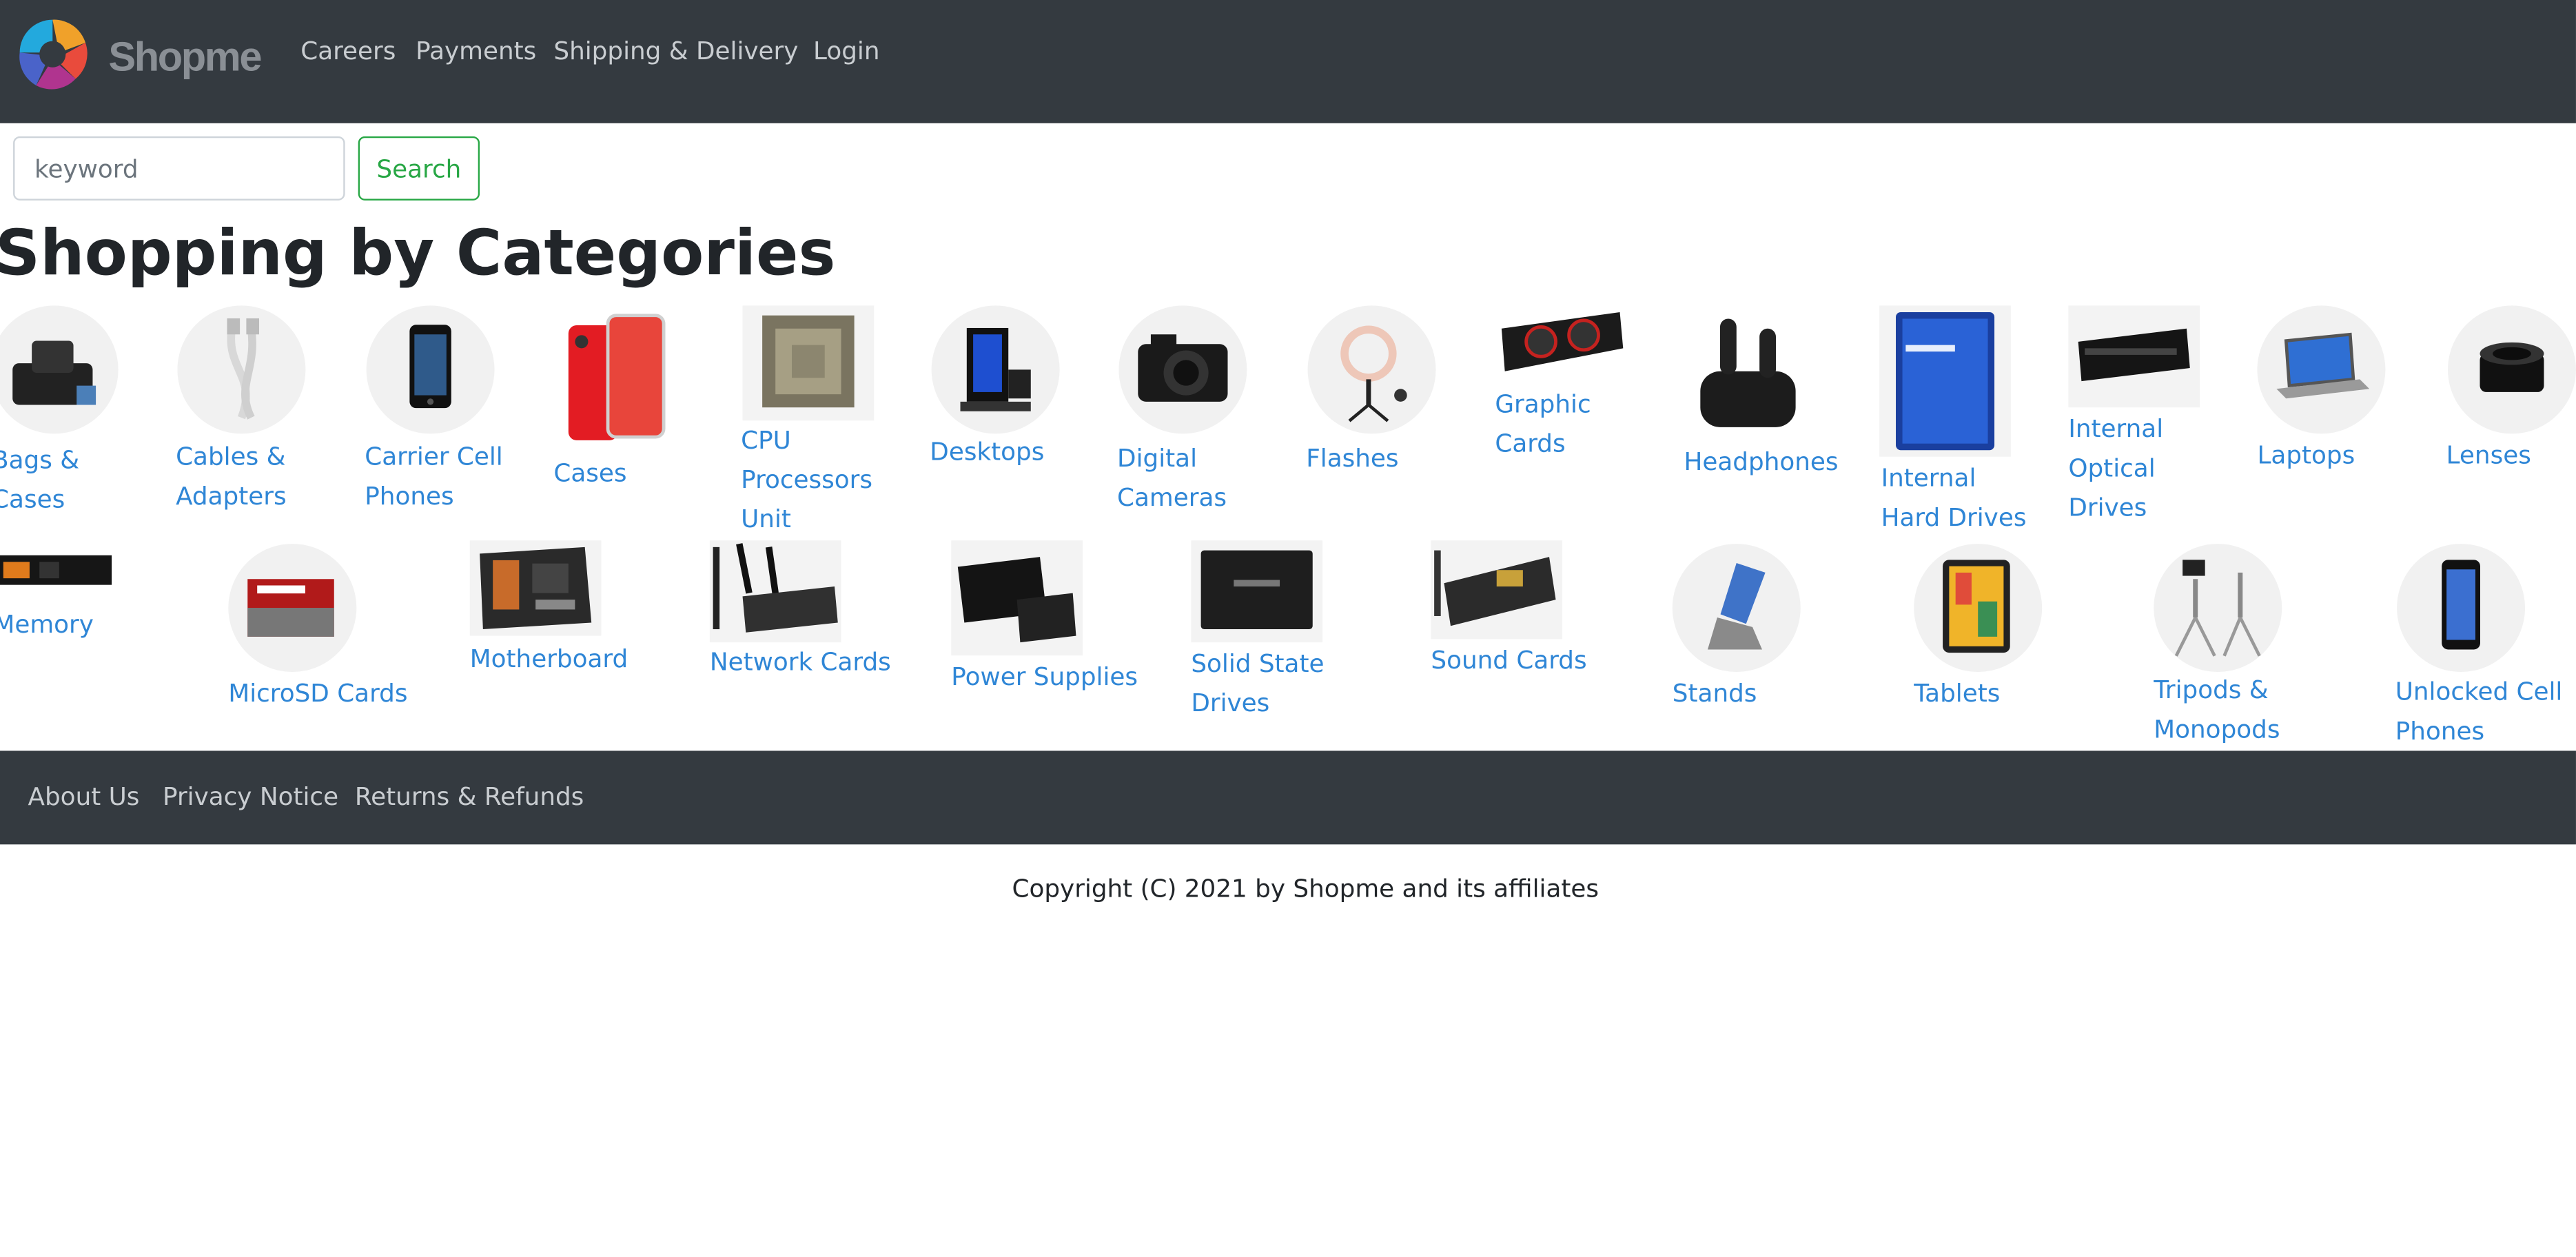  Describe the element at coordinates (469, 797) in the screenshot. I see `footer-returns-refunds: Returns & Refunds` at that location.